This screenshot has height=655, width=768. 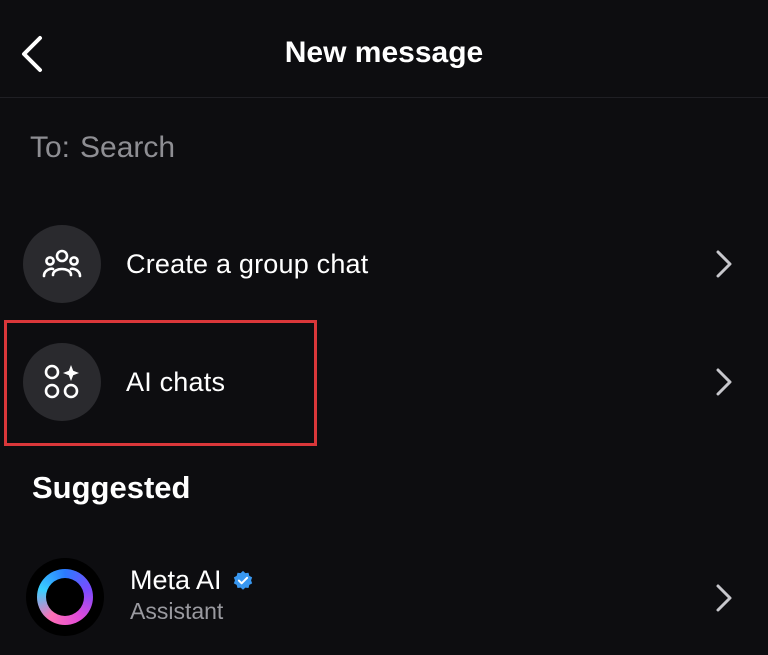 I want to click on verified-badge-icon, so click(x=242, y=580).